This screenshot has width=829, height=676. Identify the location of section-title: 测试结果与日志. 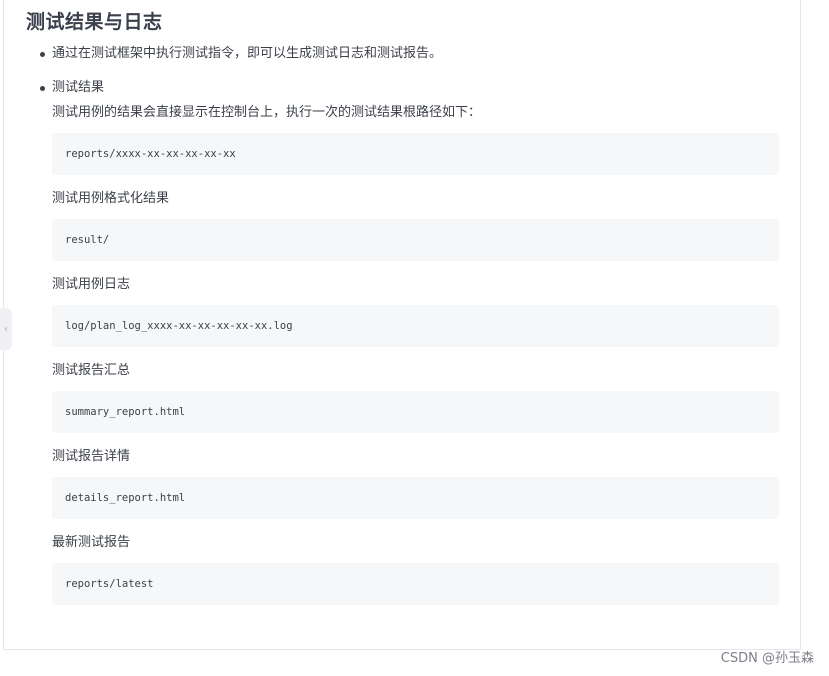
(94, 22).